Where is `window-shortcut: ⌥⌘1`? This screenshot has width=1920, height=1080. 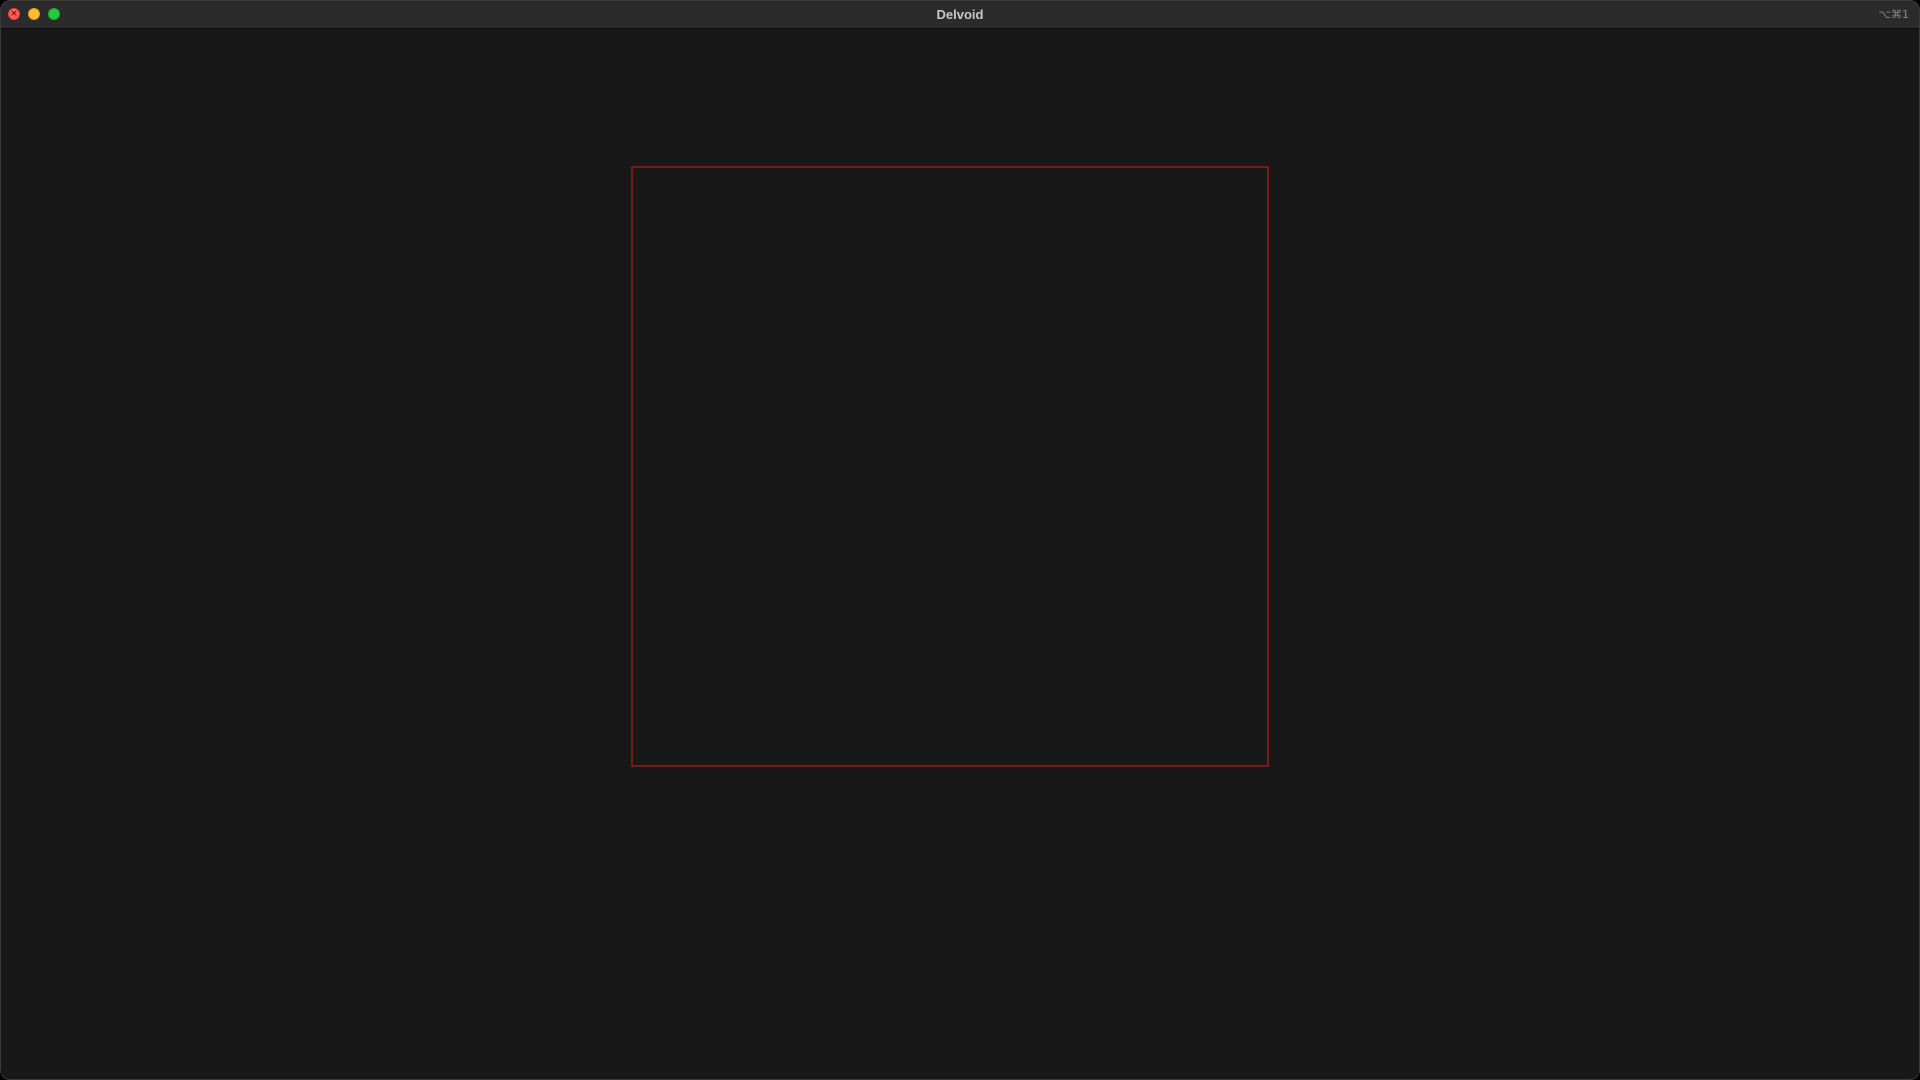 window-shortcut: ⌥⌘1 is located at coordinates (1893, 14).